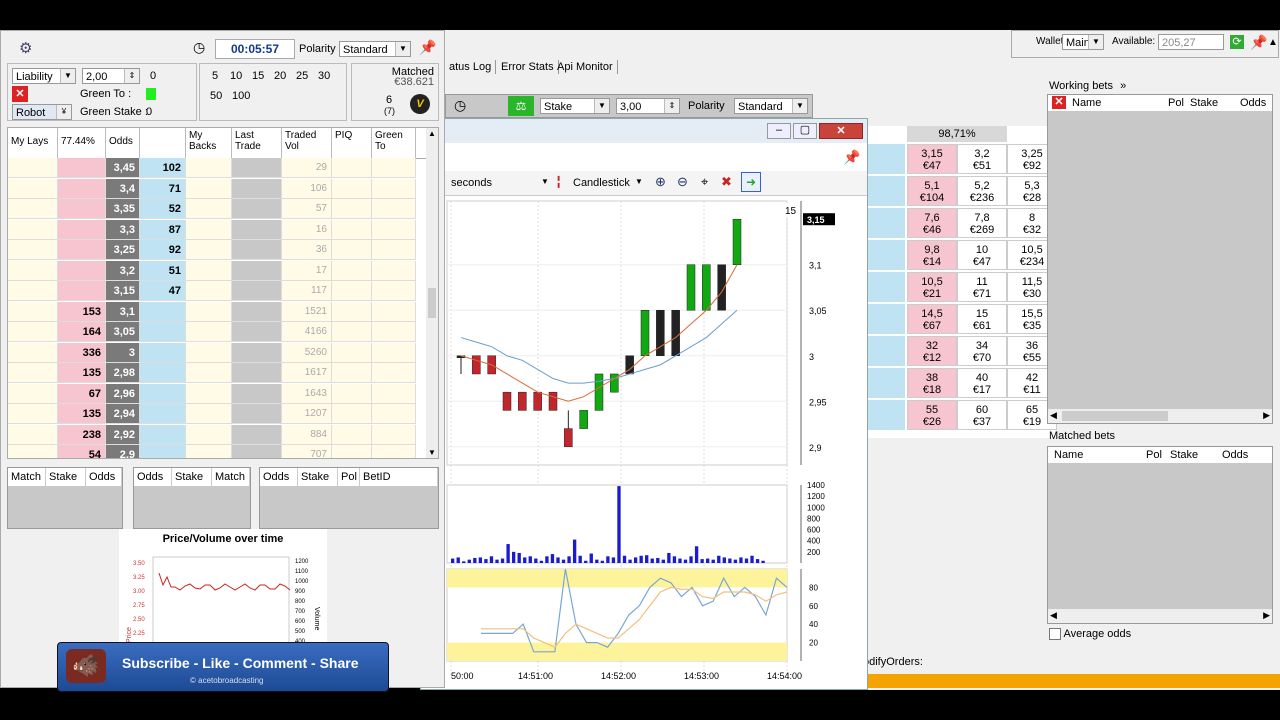 The height and width of the screenshot is (720, 1280). What do you see at coordinates (982, 319) in the screenshot?
I see `market-price-cell: 15 €61` at bounding box center [982, 319].